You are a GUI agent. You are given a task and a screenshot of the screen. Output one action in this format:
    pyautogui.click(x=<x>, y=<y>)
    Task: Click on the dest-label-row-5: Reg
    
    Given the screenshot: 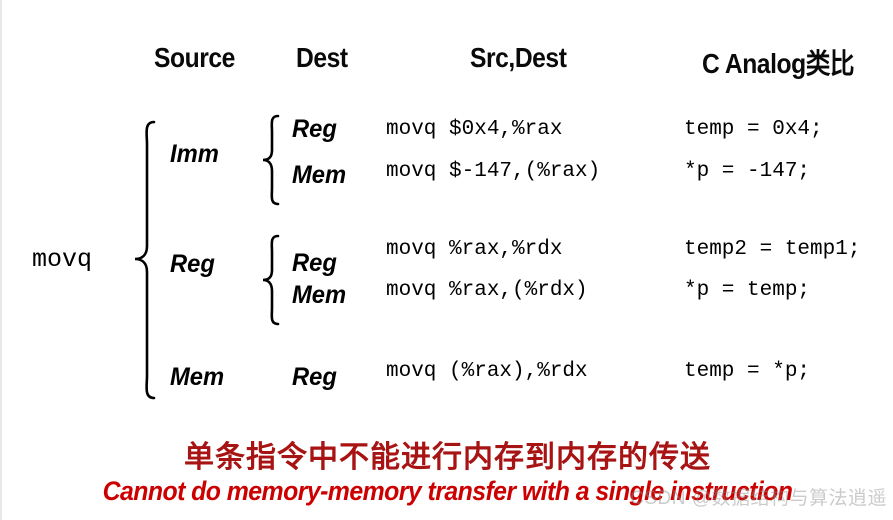 What is the action you would take?
    pyautogui.click(x=314, y=377)
    